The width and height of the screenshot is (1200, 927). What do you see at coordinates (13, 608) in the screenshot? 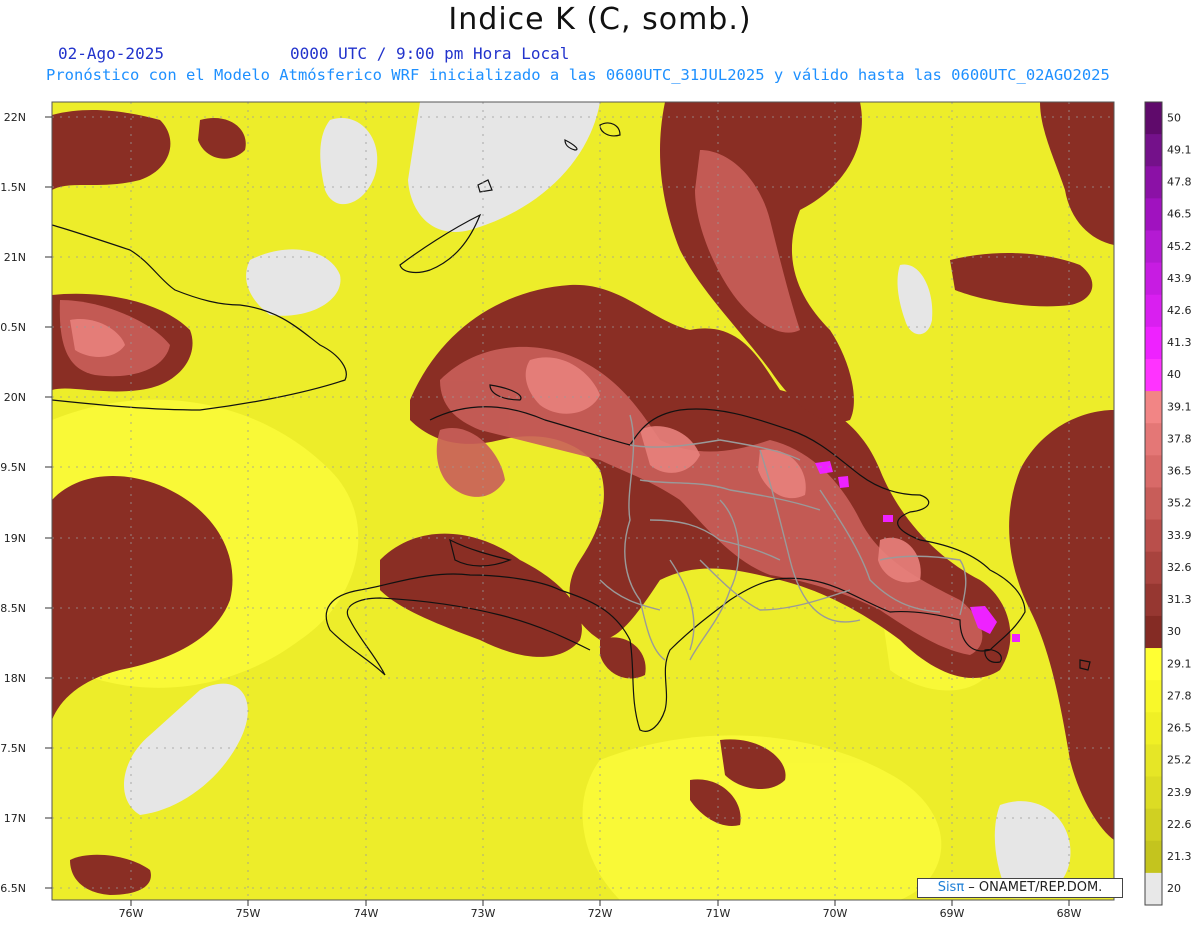
I see `lat-label: 18.5N` at bounding box center [13, 608].